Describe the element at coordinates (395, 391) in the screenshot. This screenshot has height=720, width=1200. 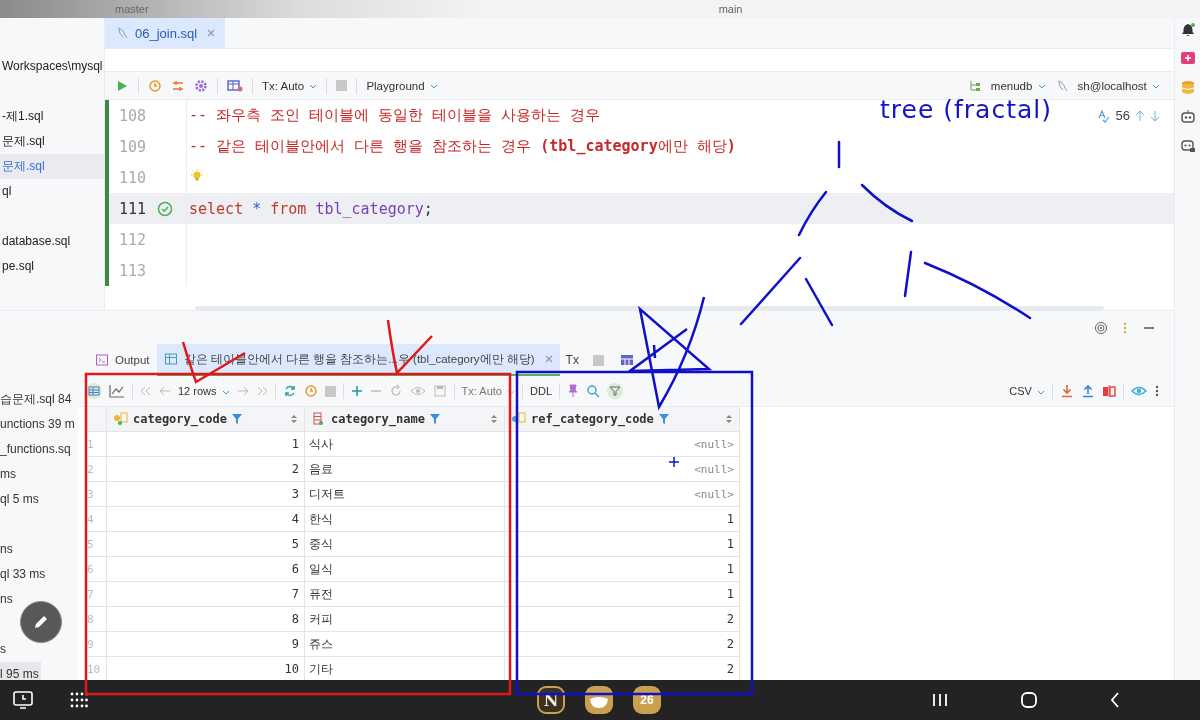
I see `revert-icon` at that location.